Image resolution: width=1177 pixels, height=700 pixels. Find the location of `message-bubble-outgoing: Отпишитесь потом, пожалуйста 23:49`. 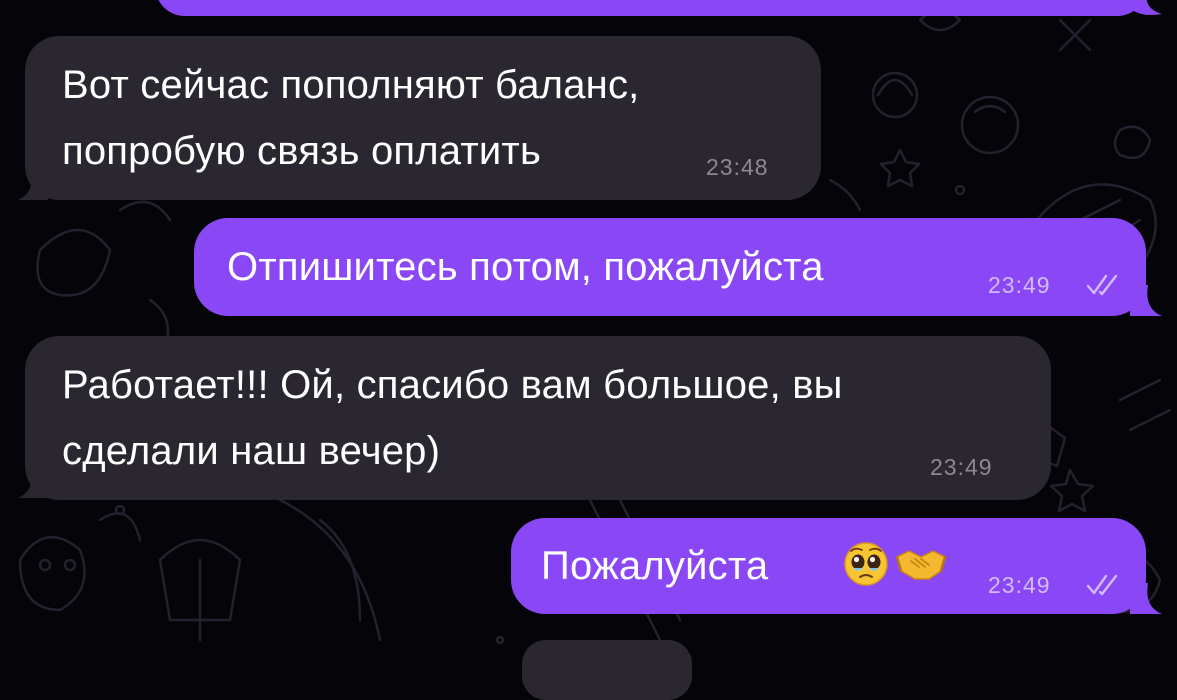

message-bubble-outgoing: Отпишитесь потом, пожалуйста 23:49 is located at coordinates (670, 267).